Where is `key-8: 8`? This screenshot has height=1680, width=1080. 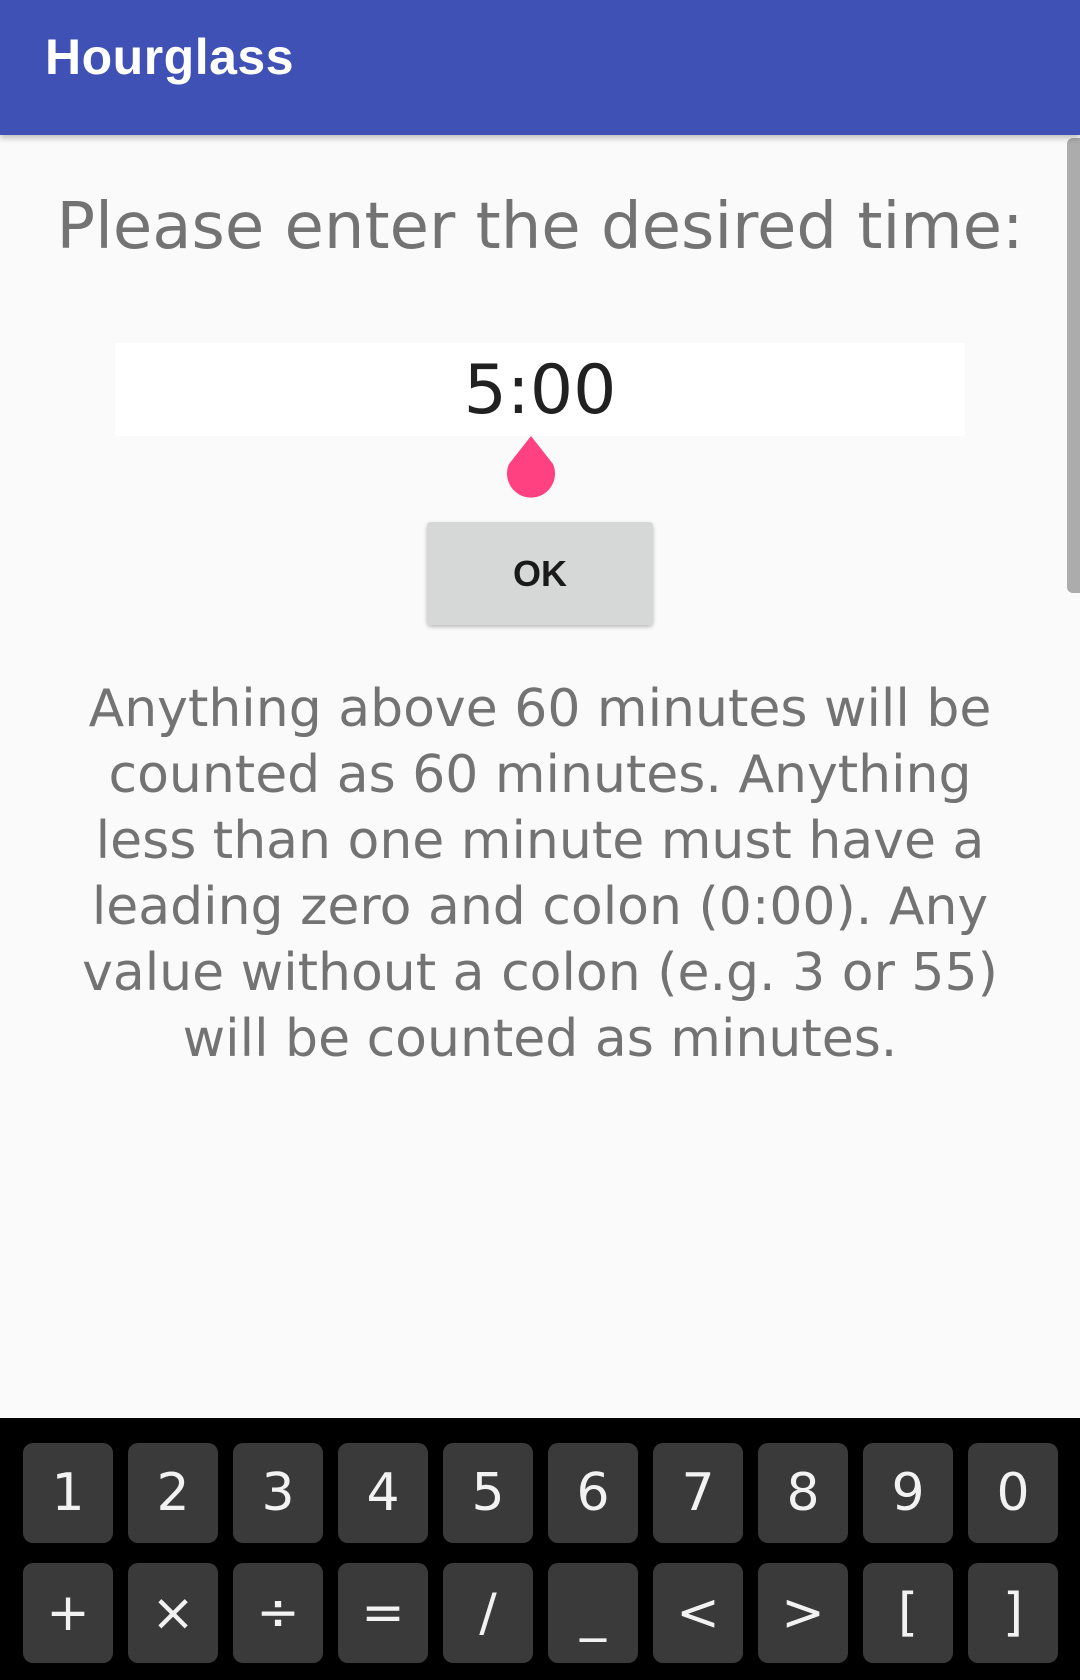
key-8: 8 is located at coordinates (803, 1493).